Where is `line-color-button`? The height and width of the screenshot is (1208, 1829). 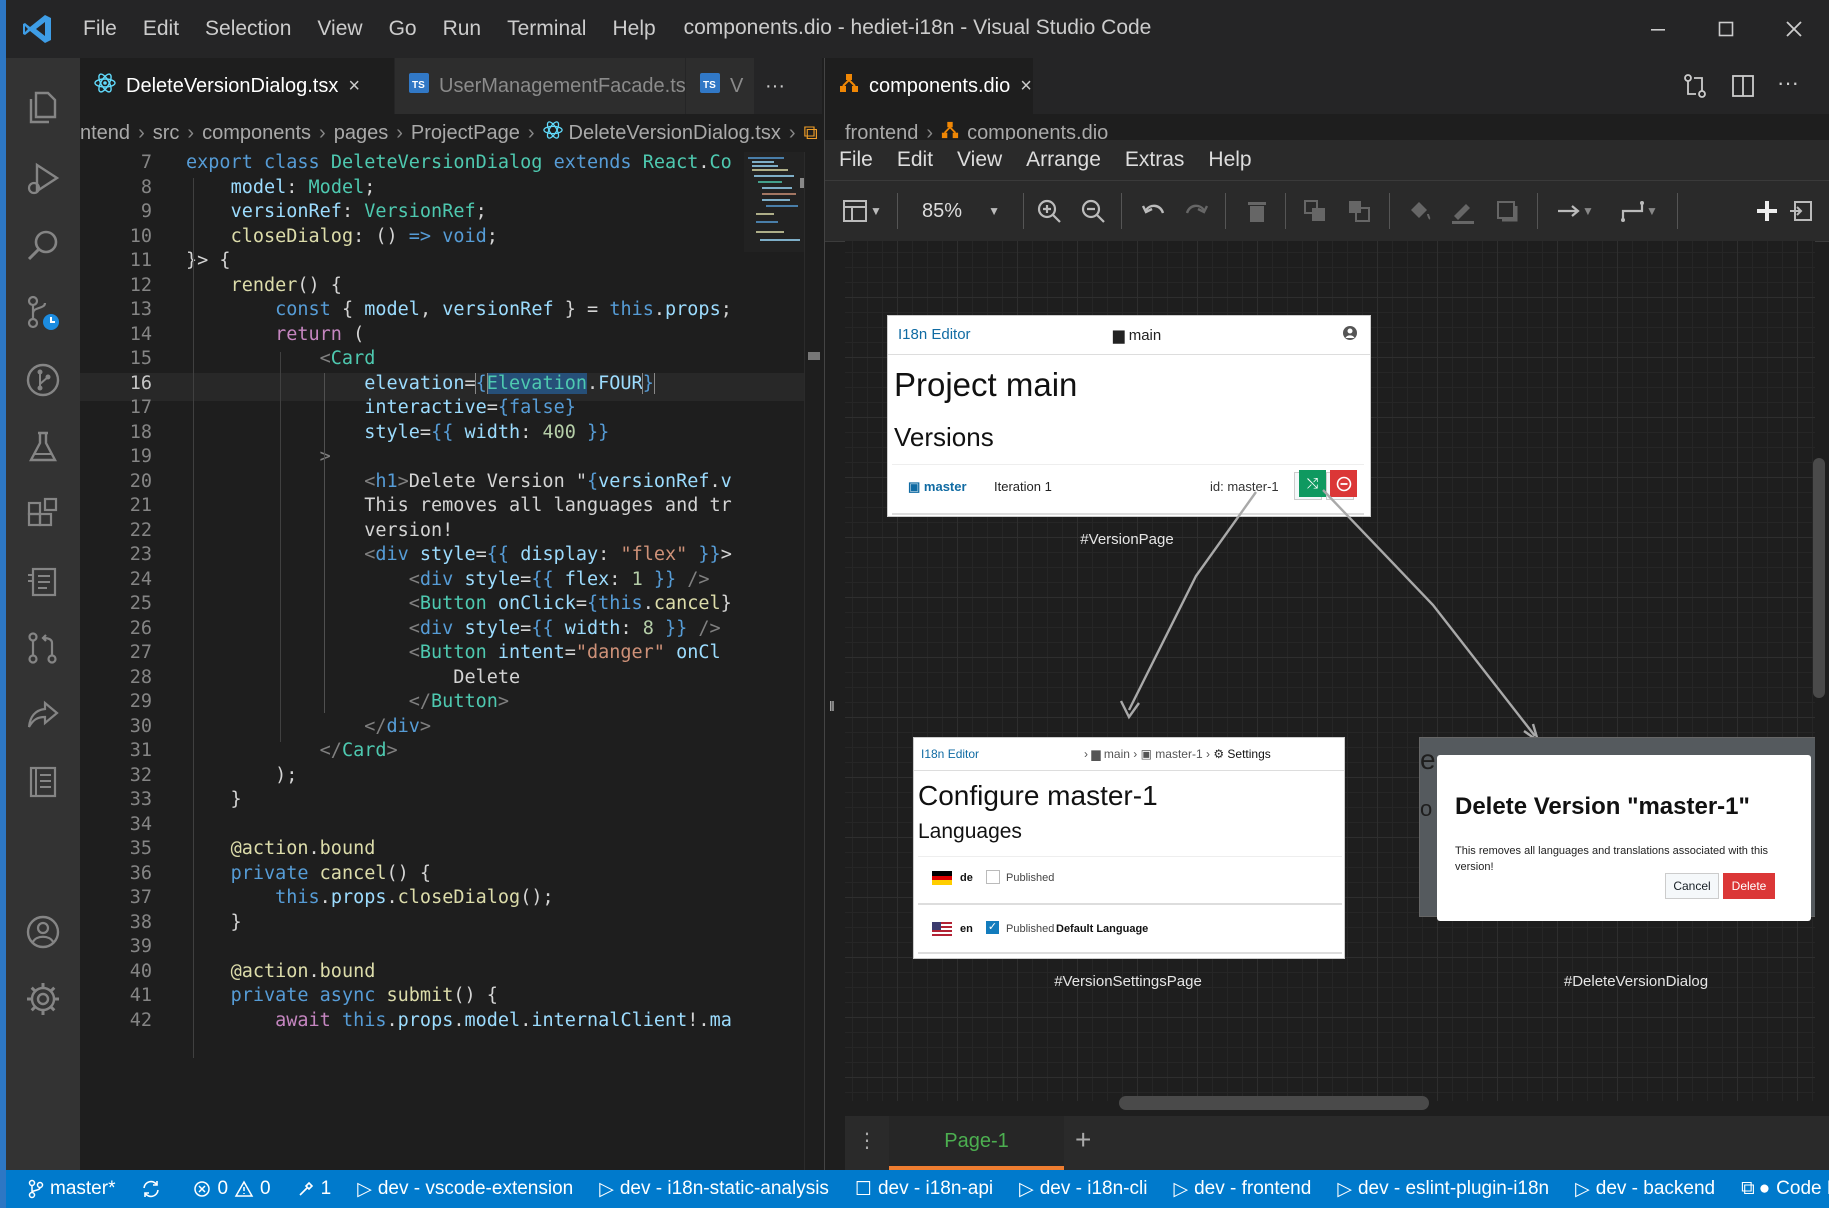
line-color-button is located at coordinates (1463, 211).